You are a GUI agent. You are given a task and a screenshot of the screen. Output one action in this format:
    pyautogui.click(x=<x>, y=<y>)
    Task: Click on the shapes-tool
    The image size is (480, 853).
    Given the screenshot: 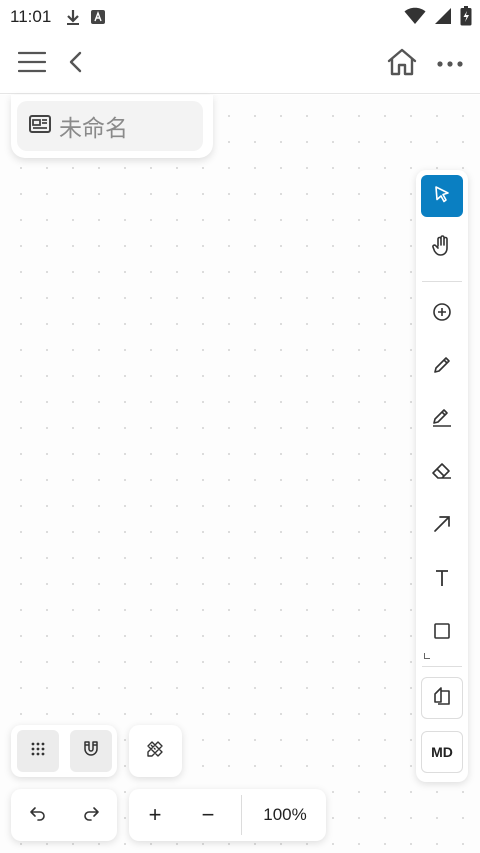 What is the action you would take?
    pyautogui.click(x=442, y=698)
    